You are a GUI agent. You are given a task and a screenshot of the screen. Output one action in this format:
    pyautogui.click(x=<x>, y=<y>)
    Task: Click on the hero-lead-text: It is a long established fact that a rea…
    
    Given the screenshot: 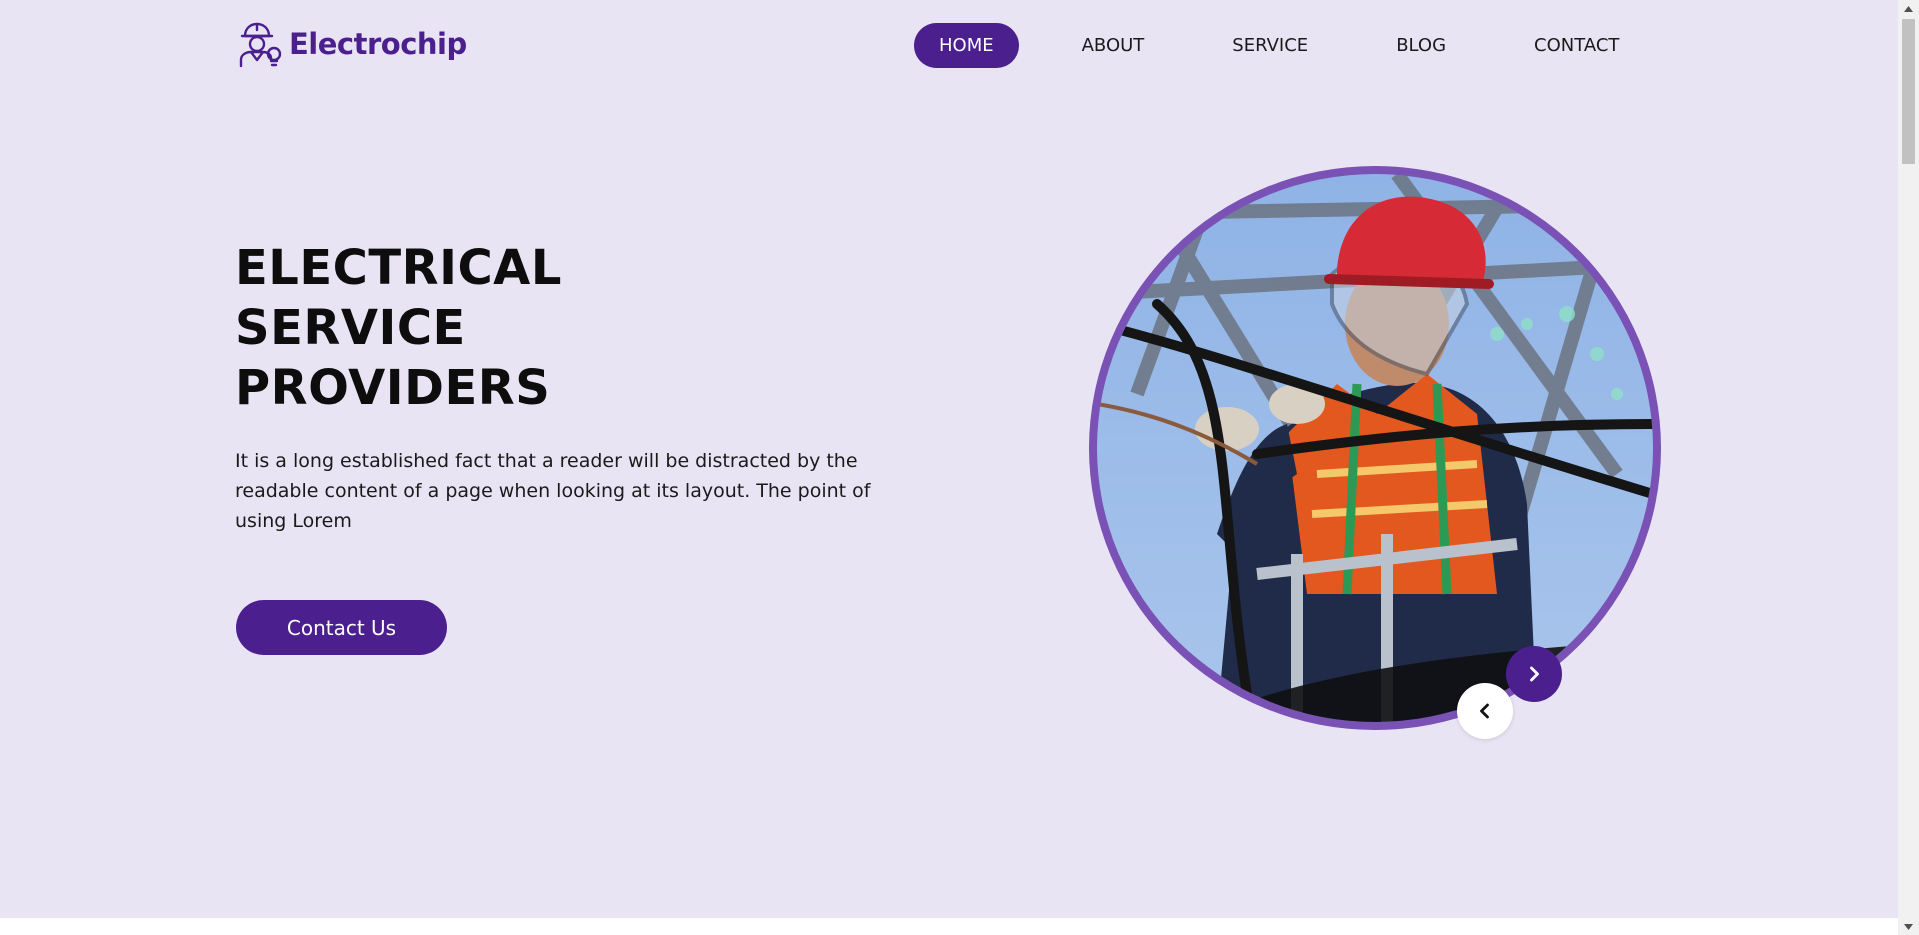 What is the action you would take?
    pyautogui.click(x=553, y=491)
    